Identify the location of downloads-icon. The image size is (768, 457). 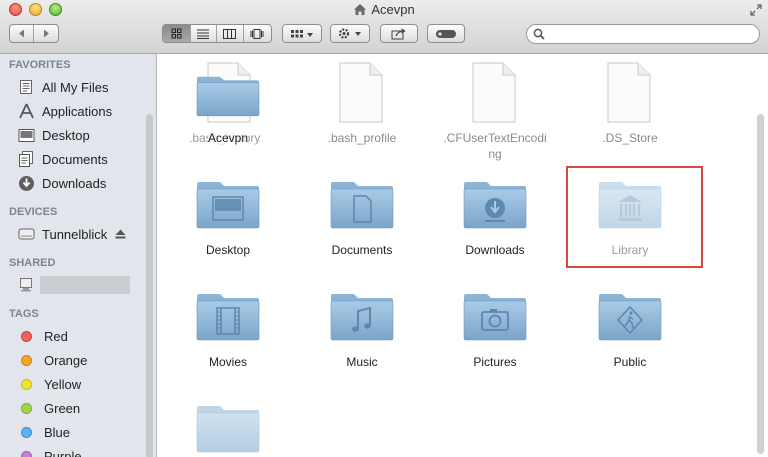
(26, 183).